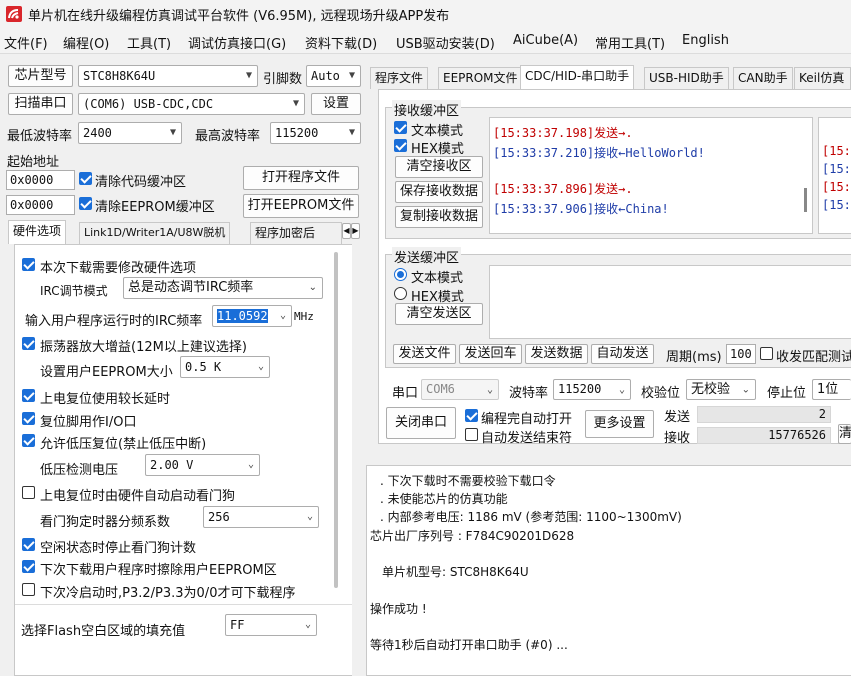  What do you see at coordinates (271, 625) in the screenshot?
I see `flash-fill-select: FF ⌄` at bounding box center [271, 625].